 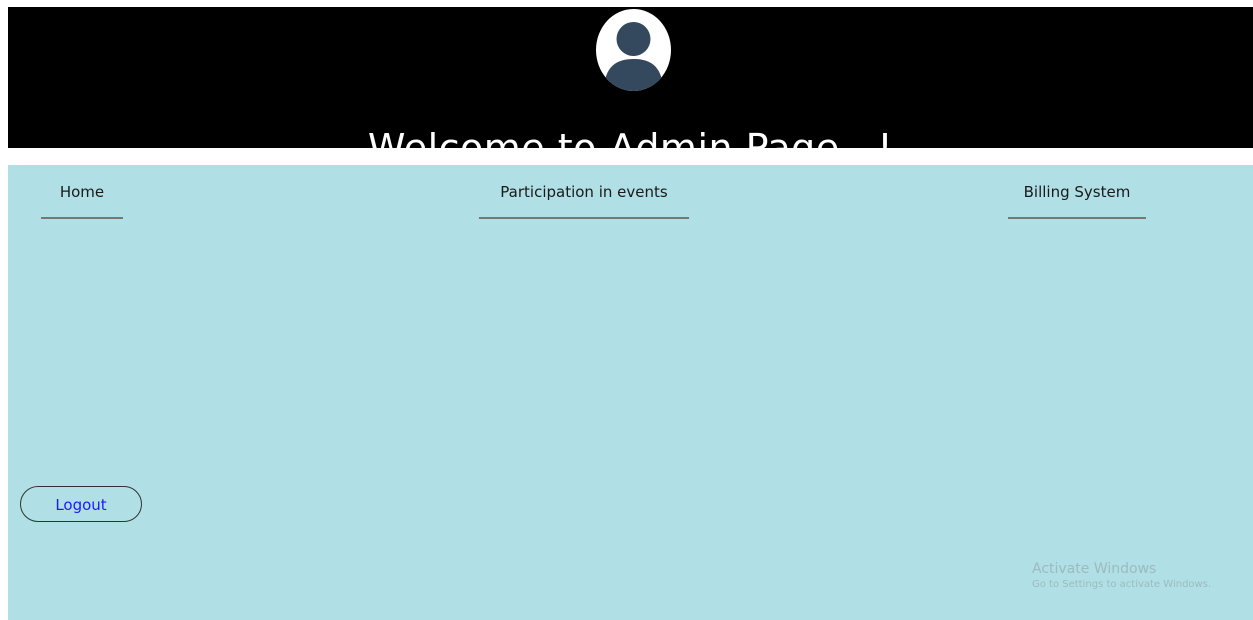 What do you see at coordinates (81, 504) in the screenshot?
I see `logout-button: Logout` at bounding box center [81, 504].